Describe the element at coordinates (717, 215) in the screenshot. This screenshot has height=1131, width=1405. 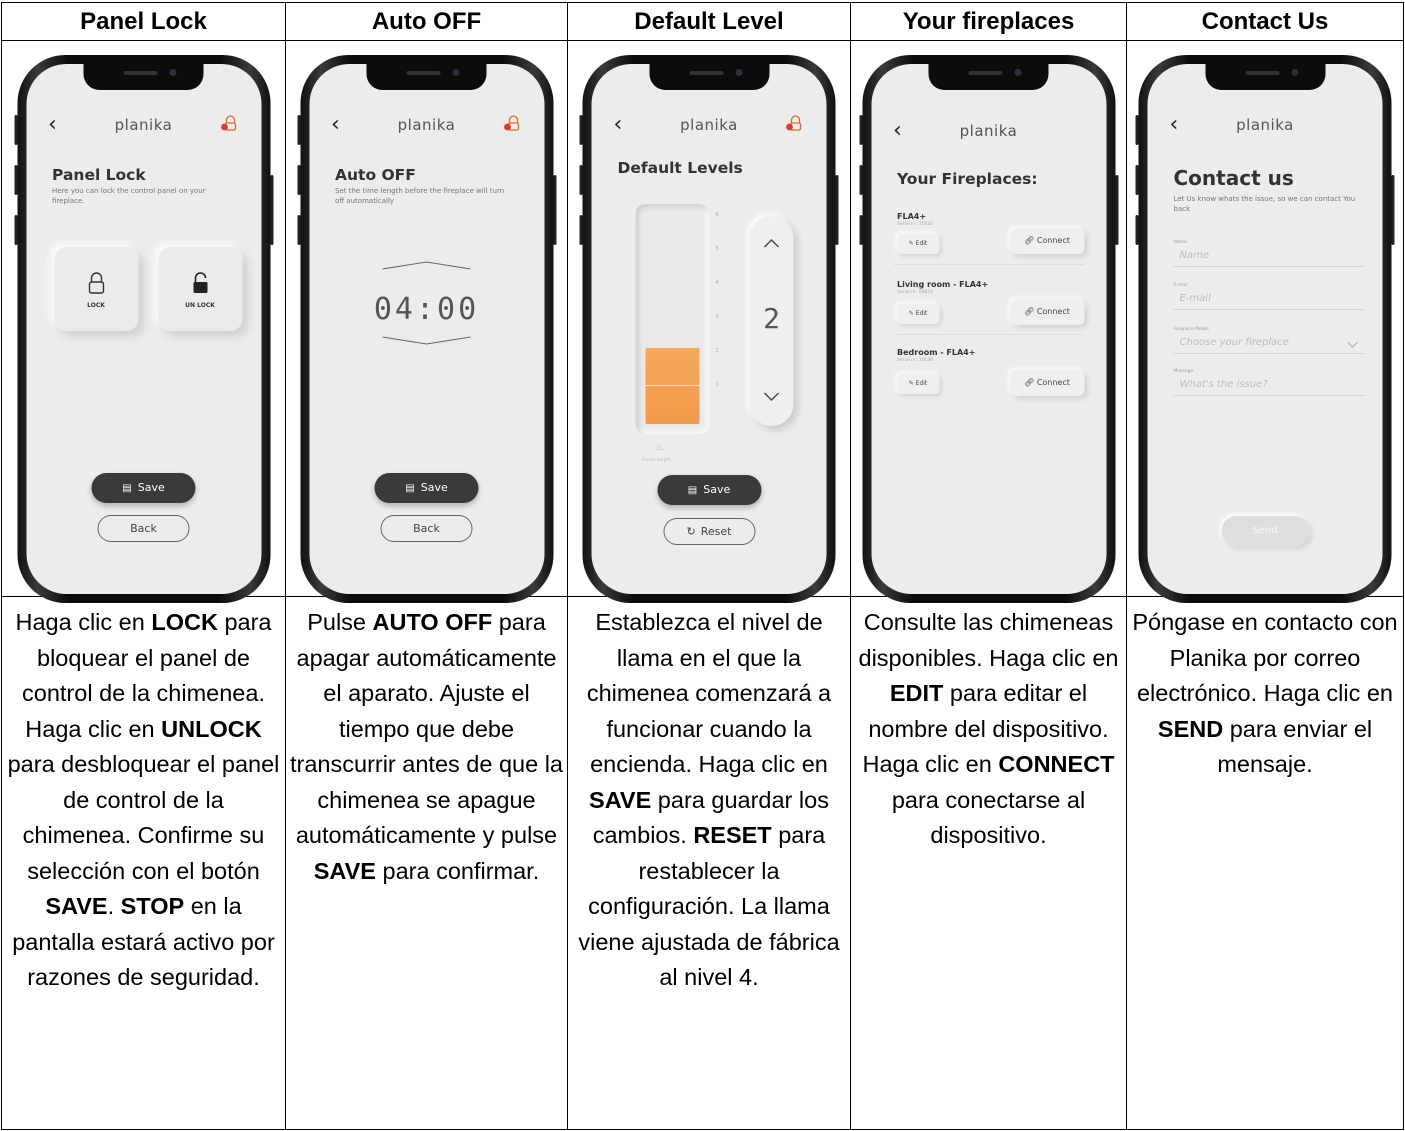
I see `gauge-tick-label: 6` at that location.